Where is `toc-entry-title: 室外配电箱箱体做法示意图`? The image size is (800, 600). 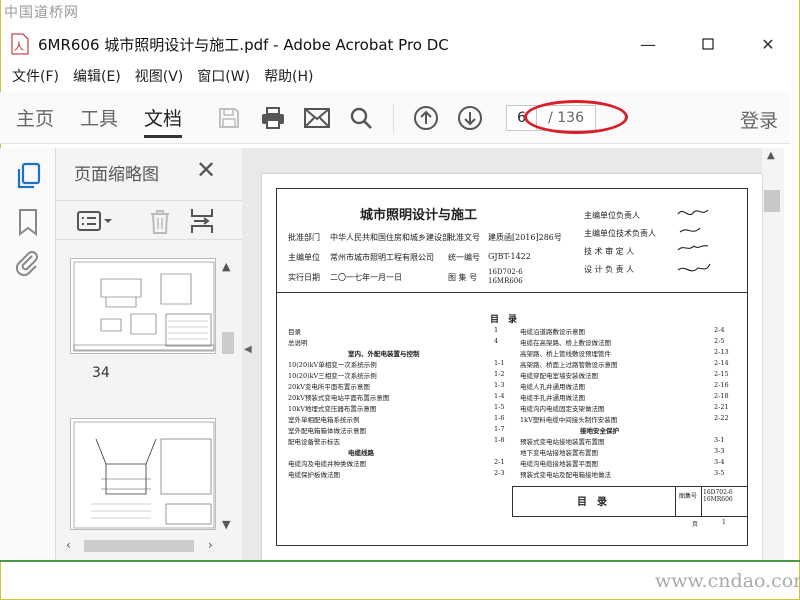 toc-entry-title: 室外配电箱箱体做法示意图 is located at coordinates (327, 431).